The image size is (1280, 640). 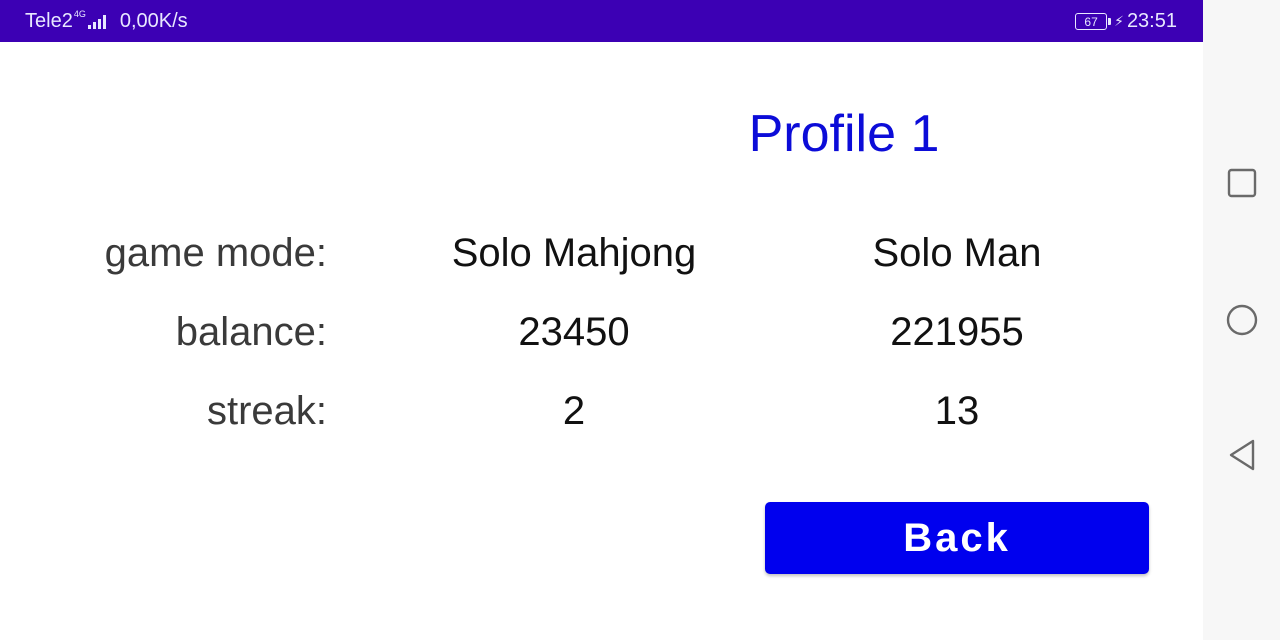 I want to click on streak-label: streak:, so click(x=266, y=411).